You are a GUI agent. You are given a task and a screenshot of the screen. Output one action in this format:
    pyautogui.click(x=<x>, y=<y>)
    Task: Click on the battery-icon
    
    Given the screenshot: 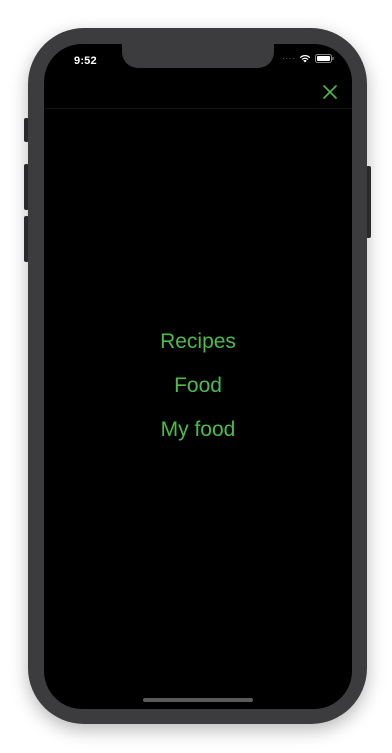 What is the action you would take?
    pyautogui.click(x=324, y=58)
    